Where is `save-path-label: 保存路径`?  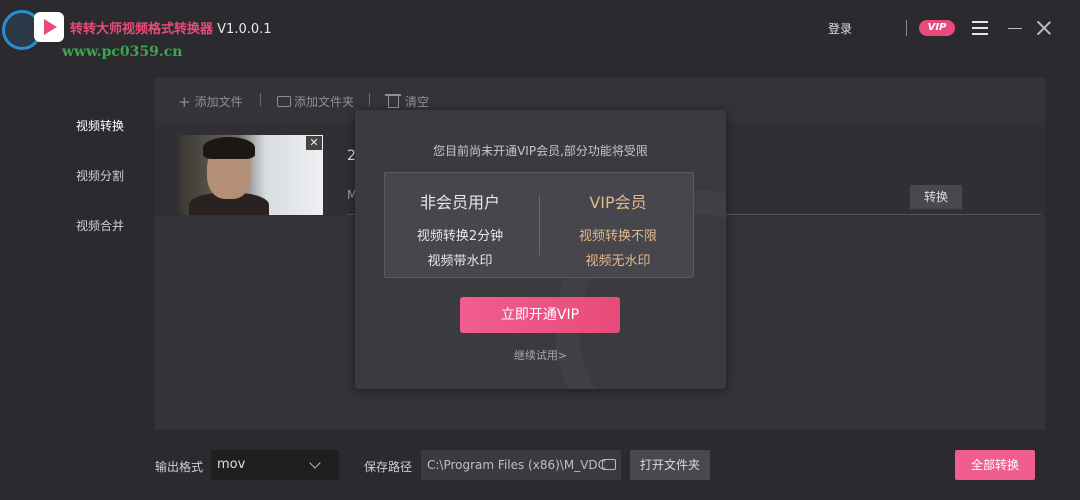 save-path-label: 保存路径 is located at coordinates (388, 467).